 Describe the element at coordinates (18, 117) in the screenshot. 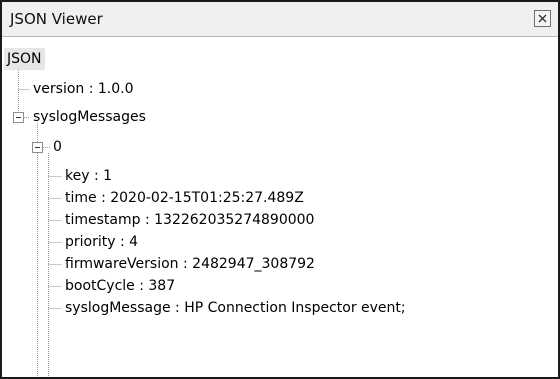

I see `syslogmessages-collapse-toggle` at that location.